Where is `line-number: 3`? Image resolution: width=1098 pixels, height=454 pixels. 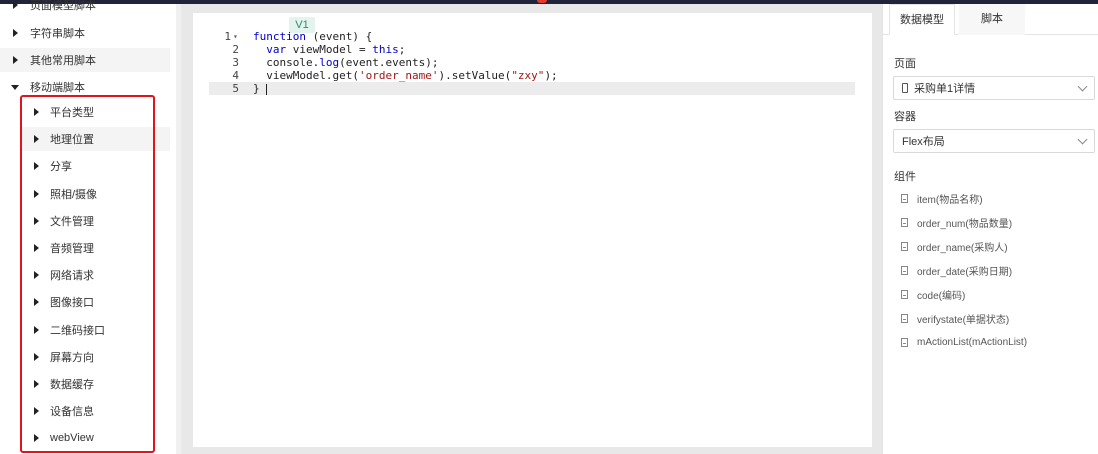
line-number: 3 is located at coordinates (235, 62).